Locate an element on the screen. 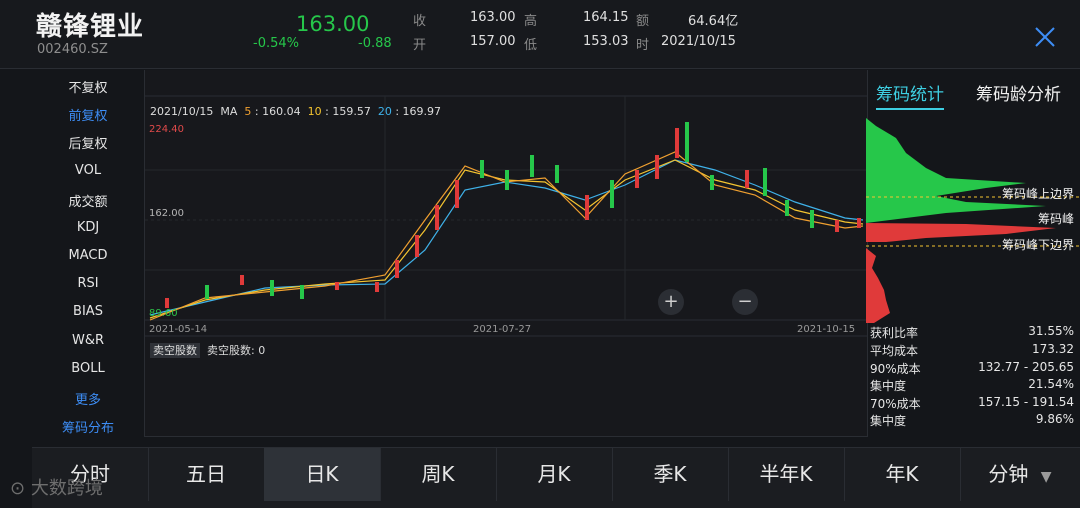 The width and height of the screenshot is (1080, 508). ma-label: MA is located at coordinates (229, 111).